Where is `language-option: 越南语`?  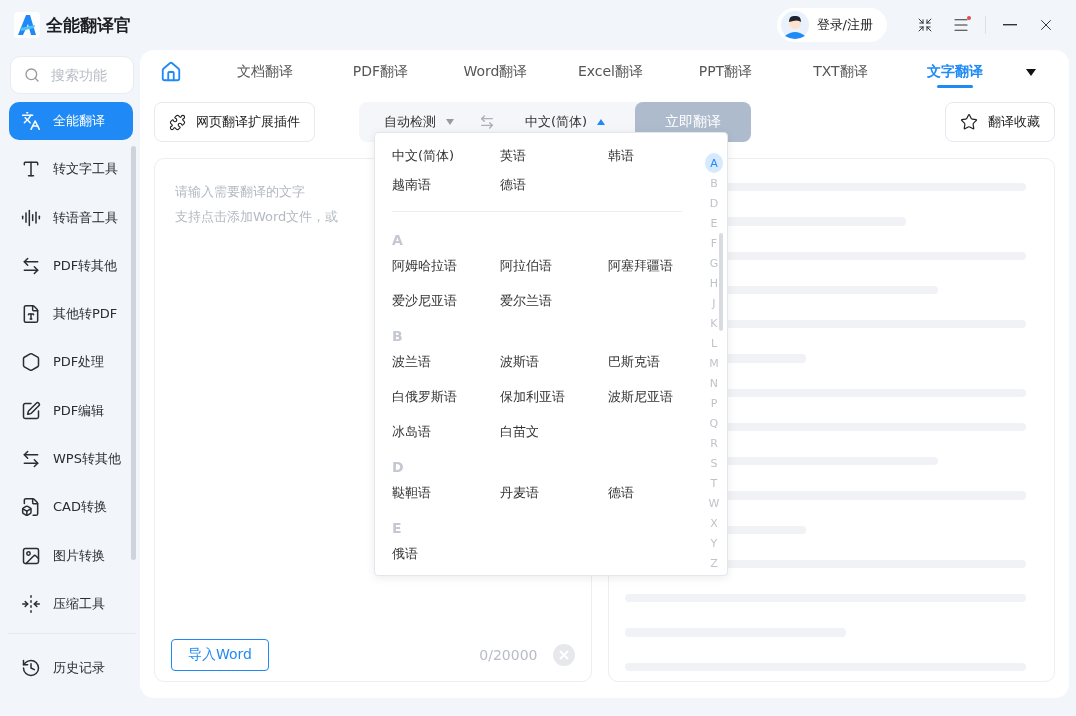 language-option: 越南语 is located at coordinates (445, 184).